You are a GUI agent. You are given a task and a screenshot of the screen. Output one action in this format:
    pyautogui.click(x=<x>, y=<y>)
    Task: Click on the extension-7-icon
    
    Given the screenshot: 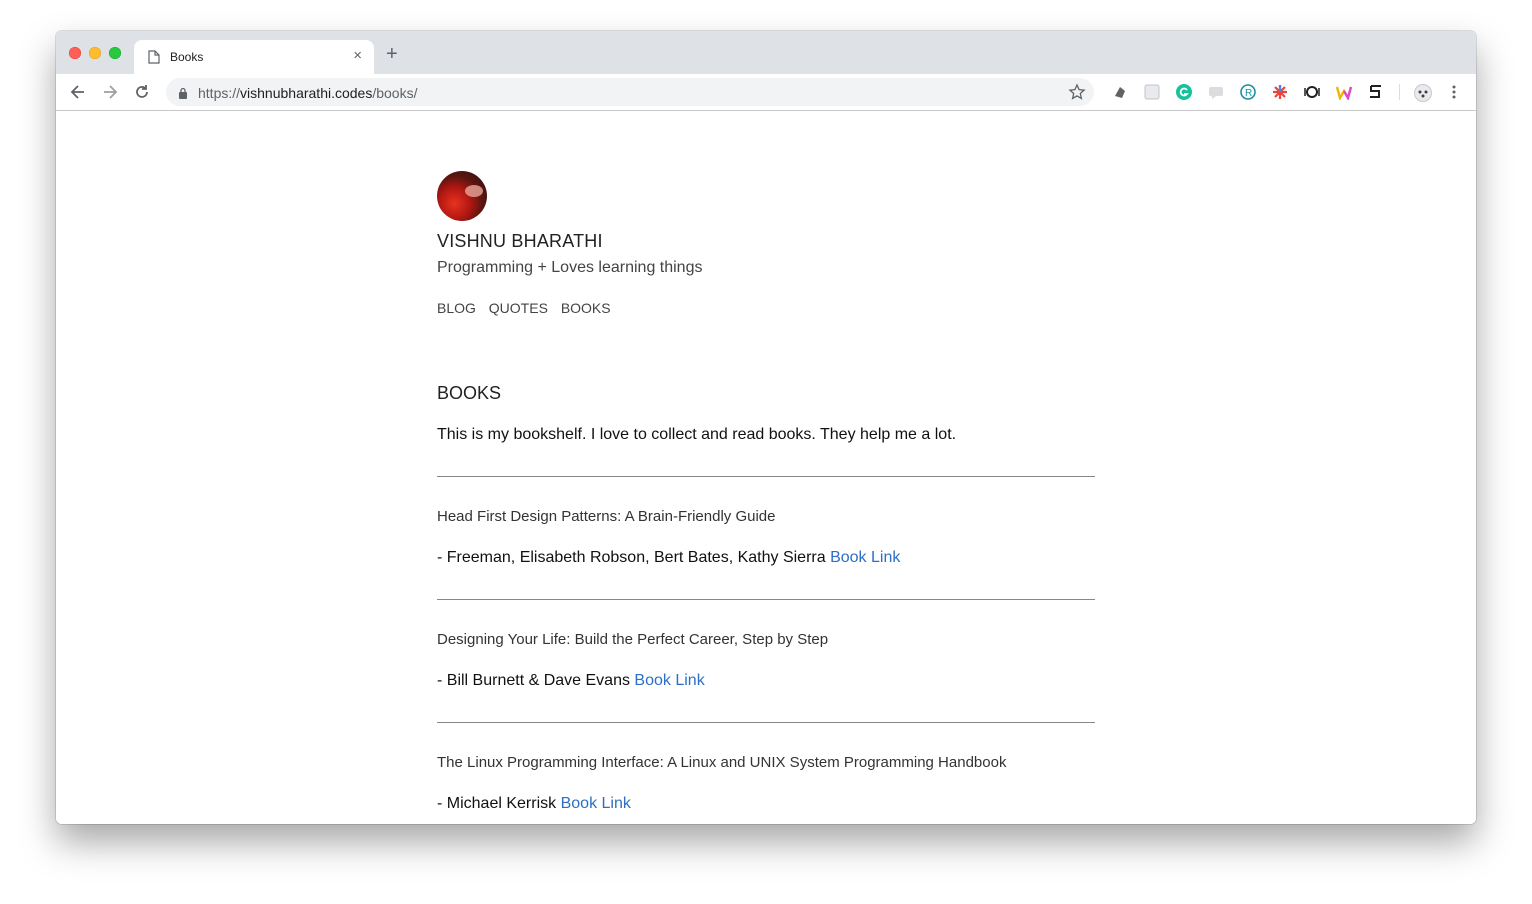 What is the action you would take?
    pyautogui.click(x=1312, y=92)
    